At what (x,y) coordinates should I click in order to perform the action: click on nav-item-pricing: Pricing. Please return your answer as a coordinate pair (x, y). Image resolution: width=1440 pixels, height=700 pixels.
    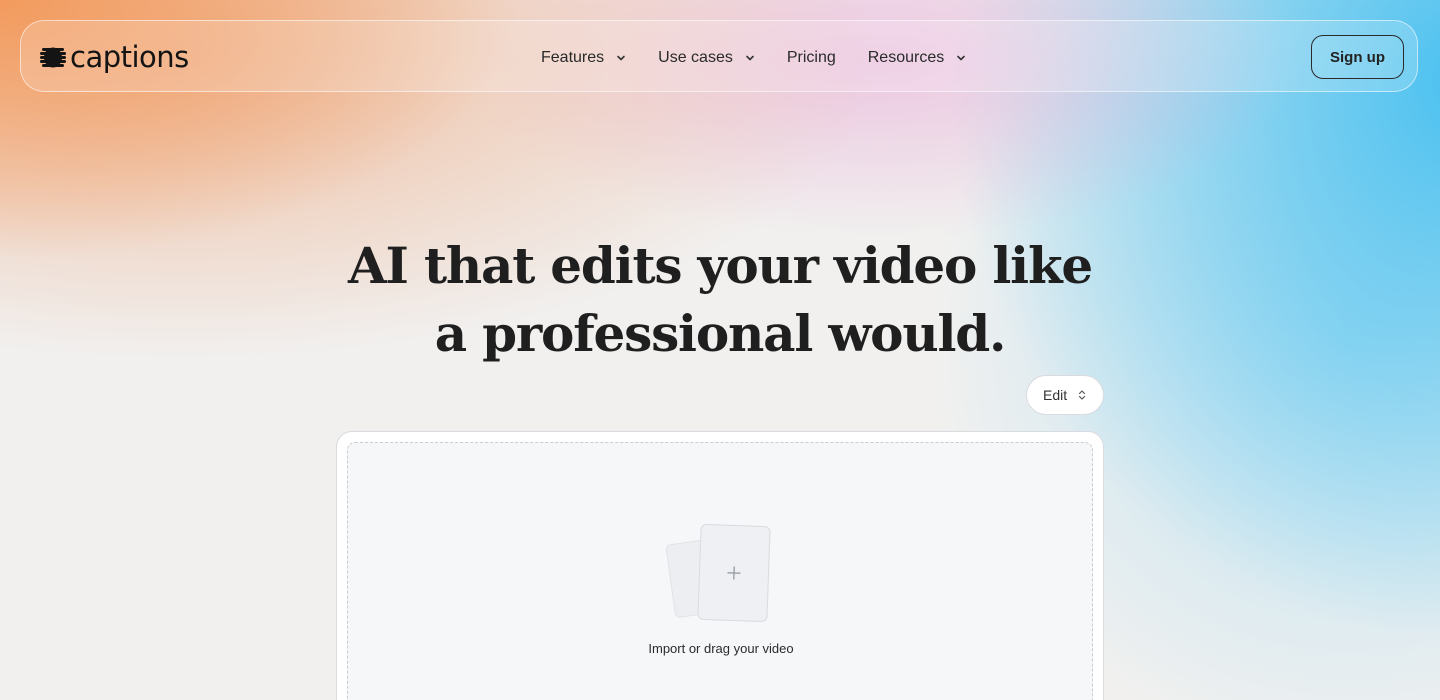
    Looking at the image, I should click on (811, 58).